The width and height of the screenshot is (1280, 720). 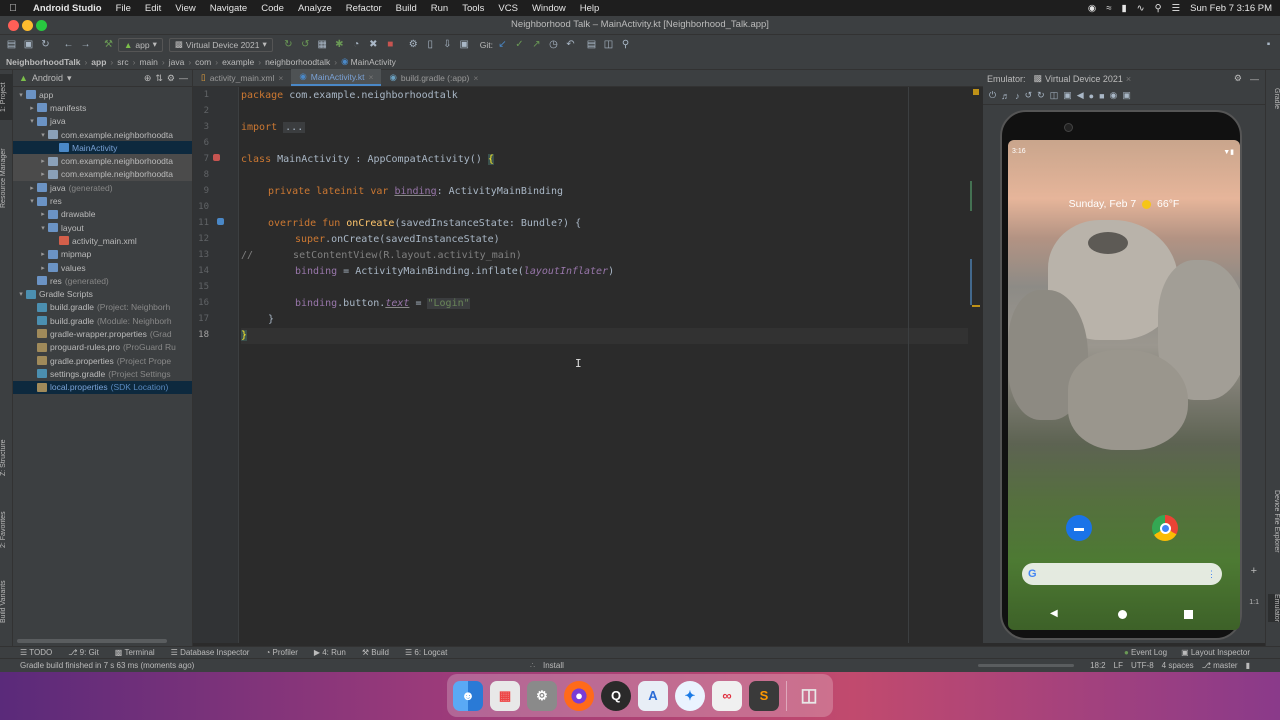 I want to click on system-preferences-icon: ⚙, so click(x=542, y=695).